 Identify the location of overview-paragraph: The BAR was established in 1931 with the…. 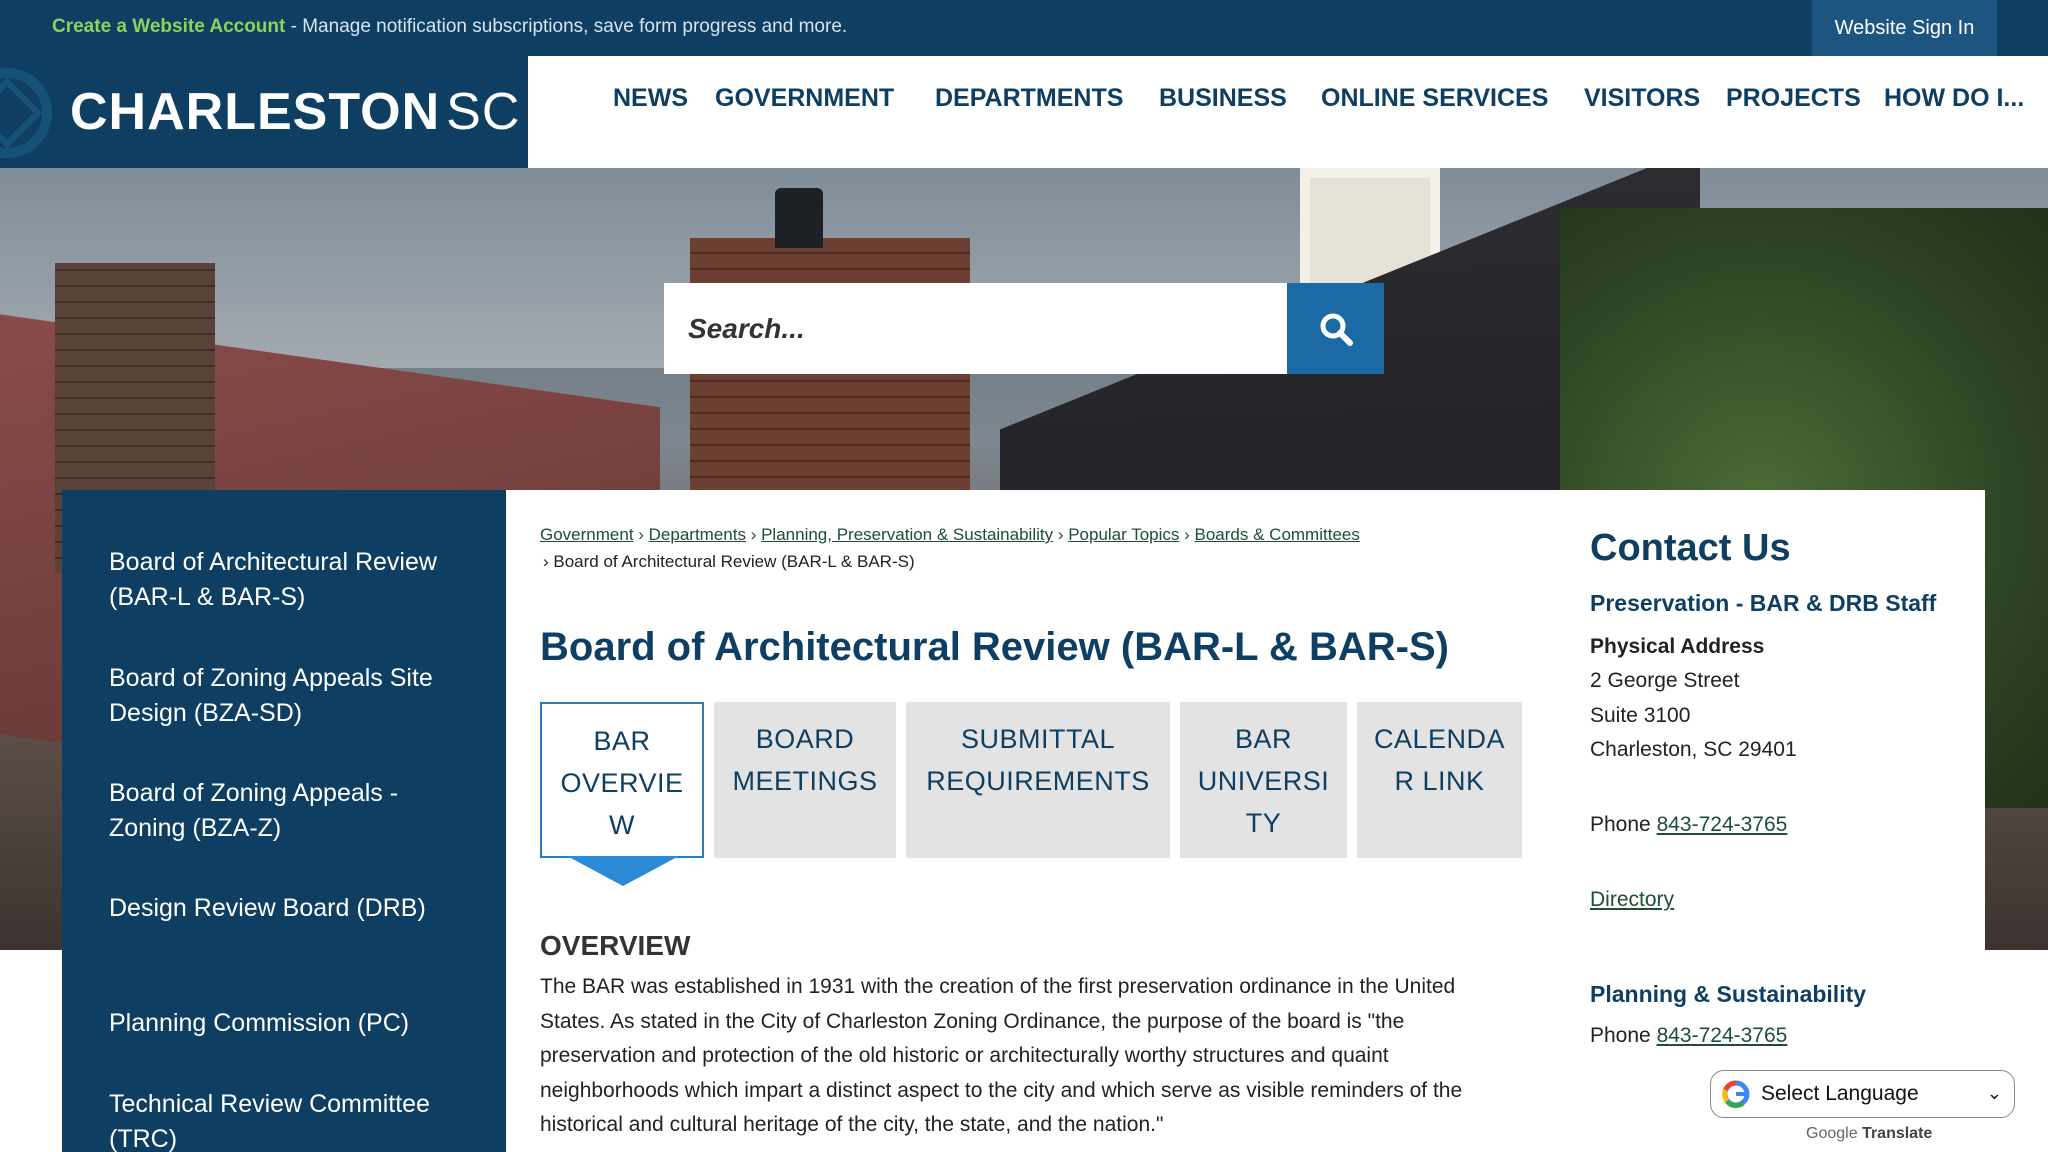
(1001, 1055).